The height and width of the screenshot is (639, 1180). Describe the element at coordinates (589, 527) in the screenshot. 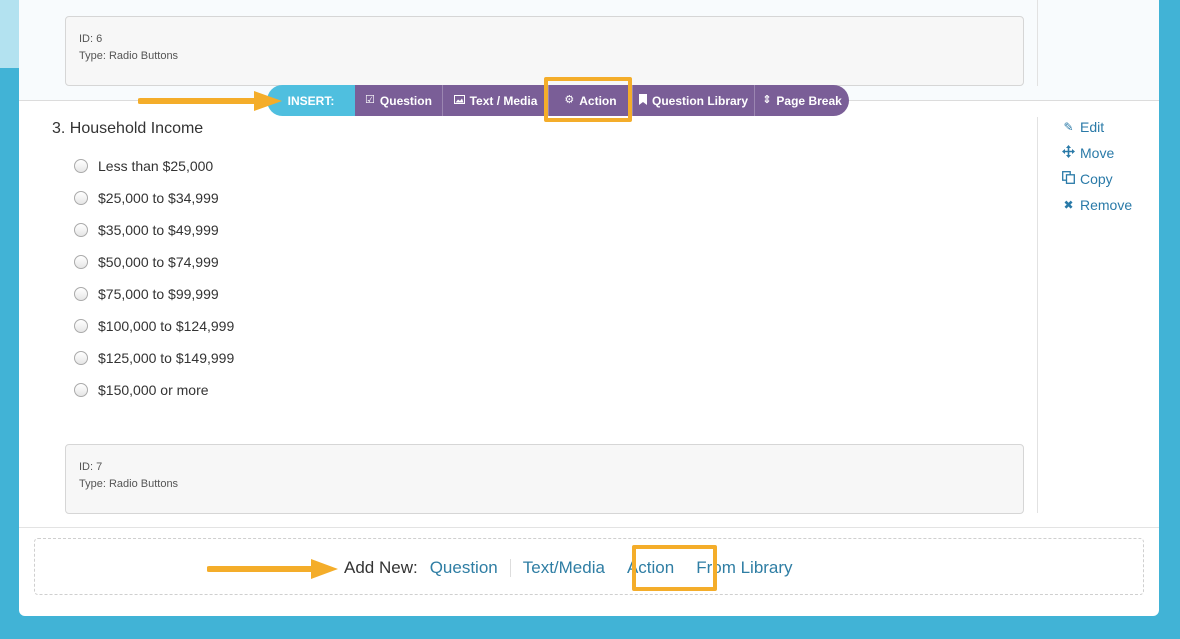

I see `section-divider` at that location.